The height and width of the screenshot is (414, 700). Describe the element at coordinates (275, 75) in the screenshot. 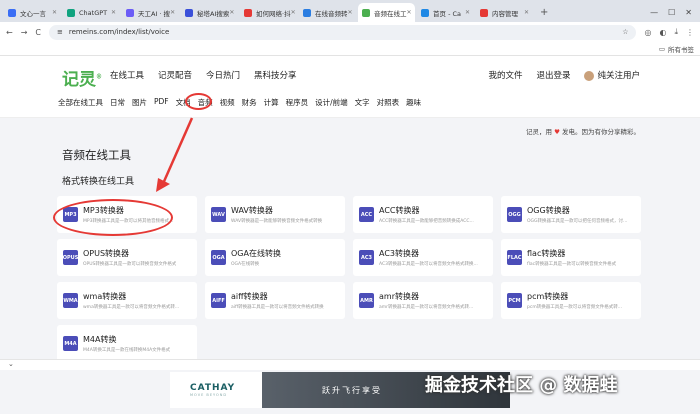

I see `main-nav-item: 黑科技分享` at that location.